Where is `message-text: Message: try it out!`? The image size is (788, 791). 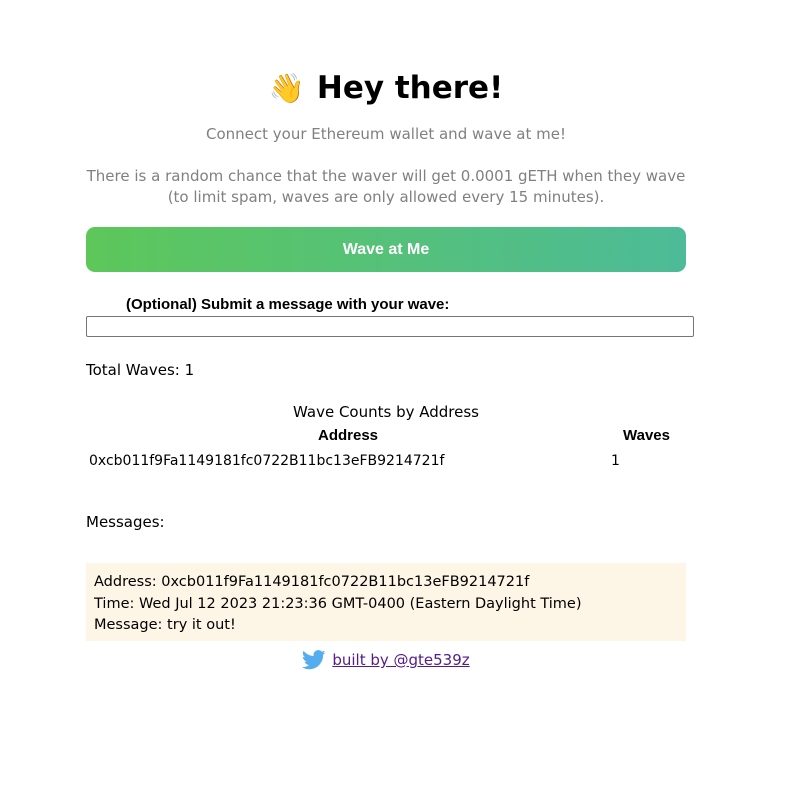 message-text: Message: try it out! is located at coordinates (165, 625).